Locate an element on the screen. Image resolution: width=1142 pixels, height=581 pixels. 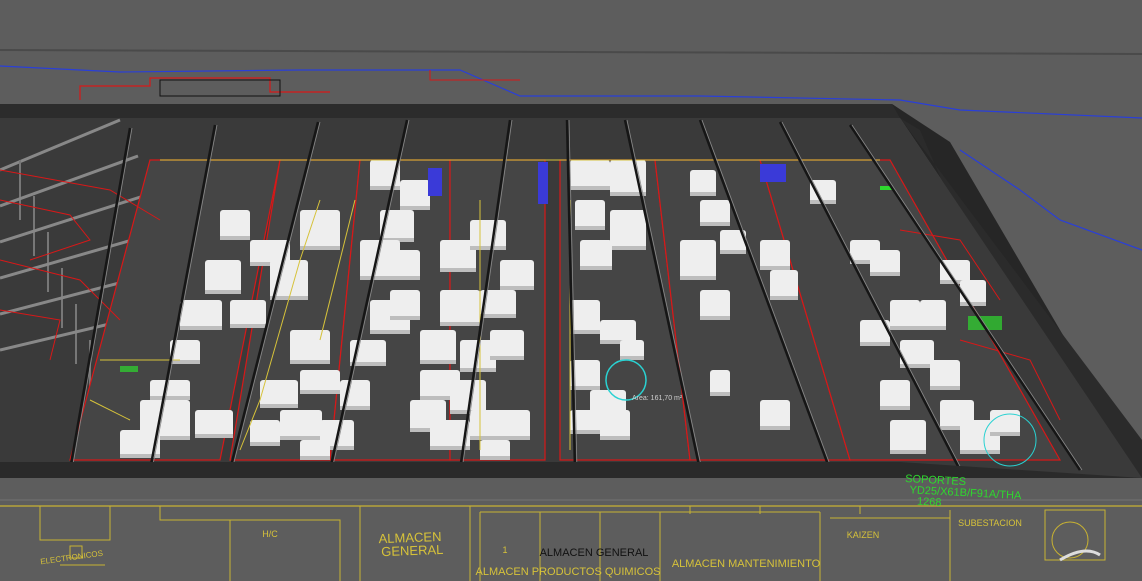
label-almacen-general-small: ALMACEN GENERAL is located at coordinates (594, 553).